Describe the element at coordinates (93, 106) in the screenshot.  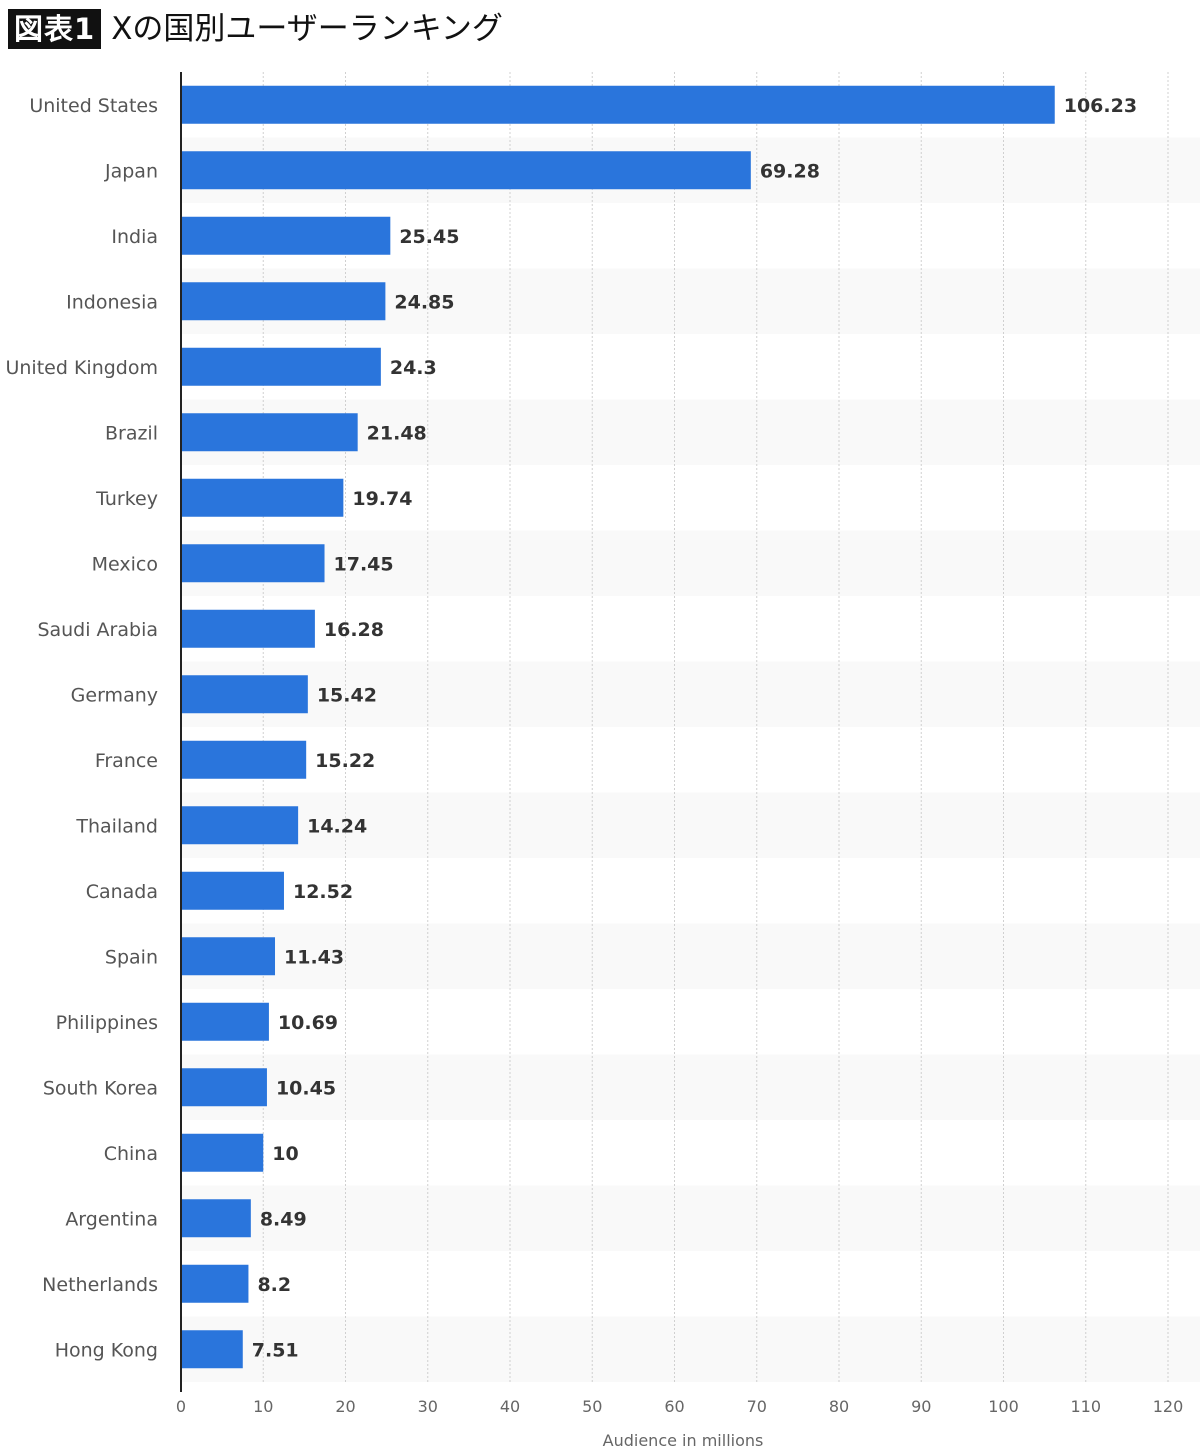
I see `category-label: United States` at that location.